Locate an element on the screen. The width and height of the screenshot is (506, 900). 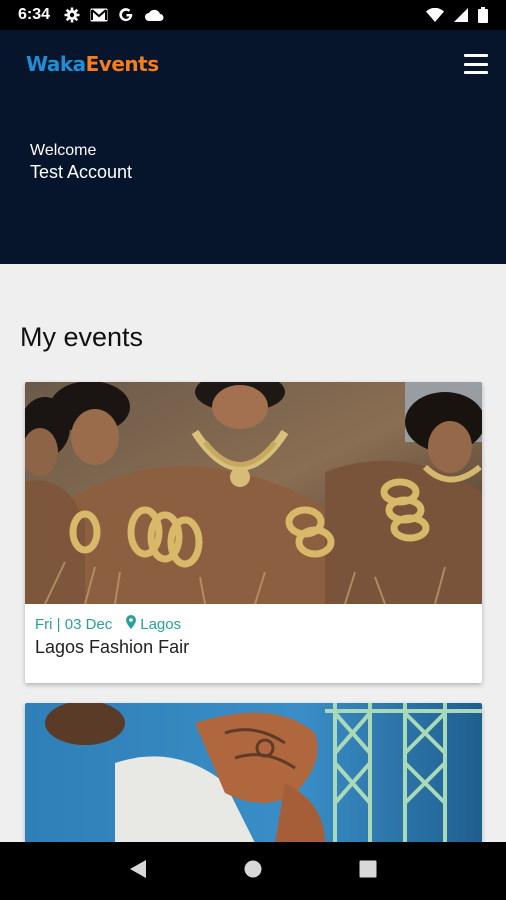
system-nav-bar is located at coordinates (253, 871).